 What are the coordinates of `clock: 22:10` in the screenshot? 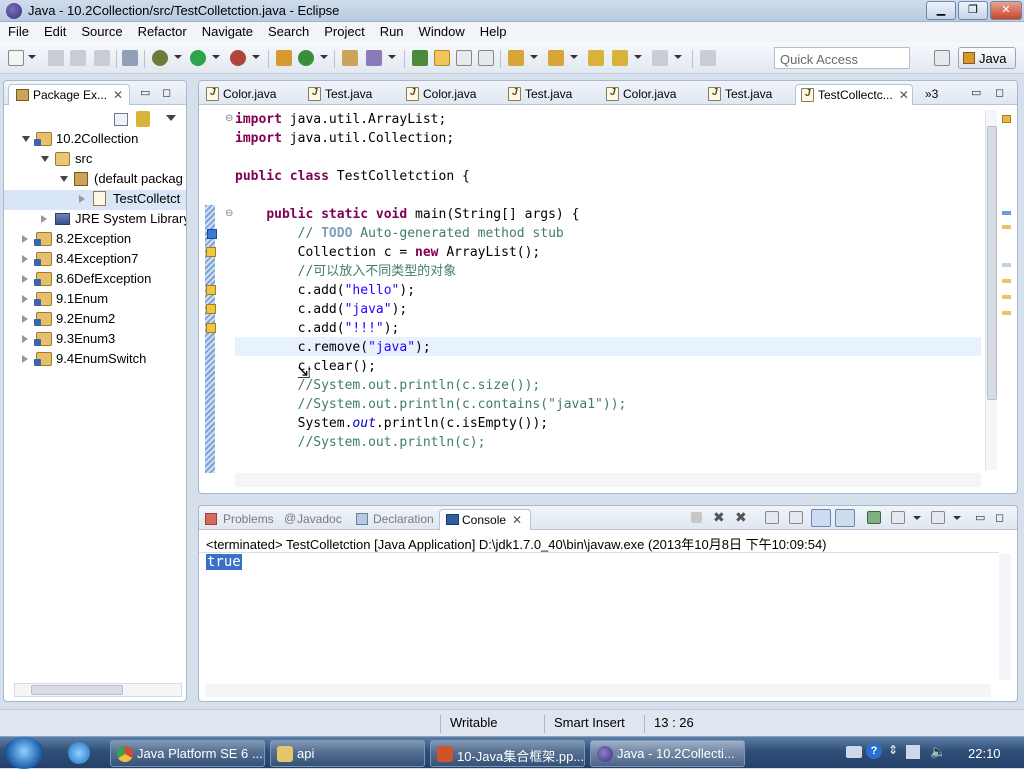 It's located at (984, 753).